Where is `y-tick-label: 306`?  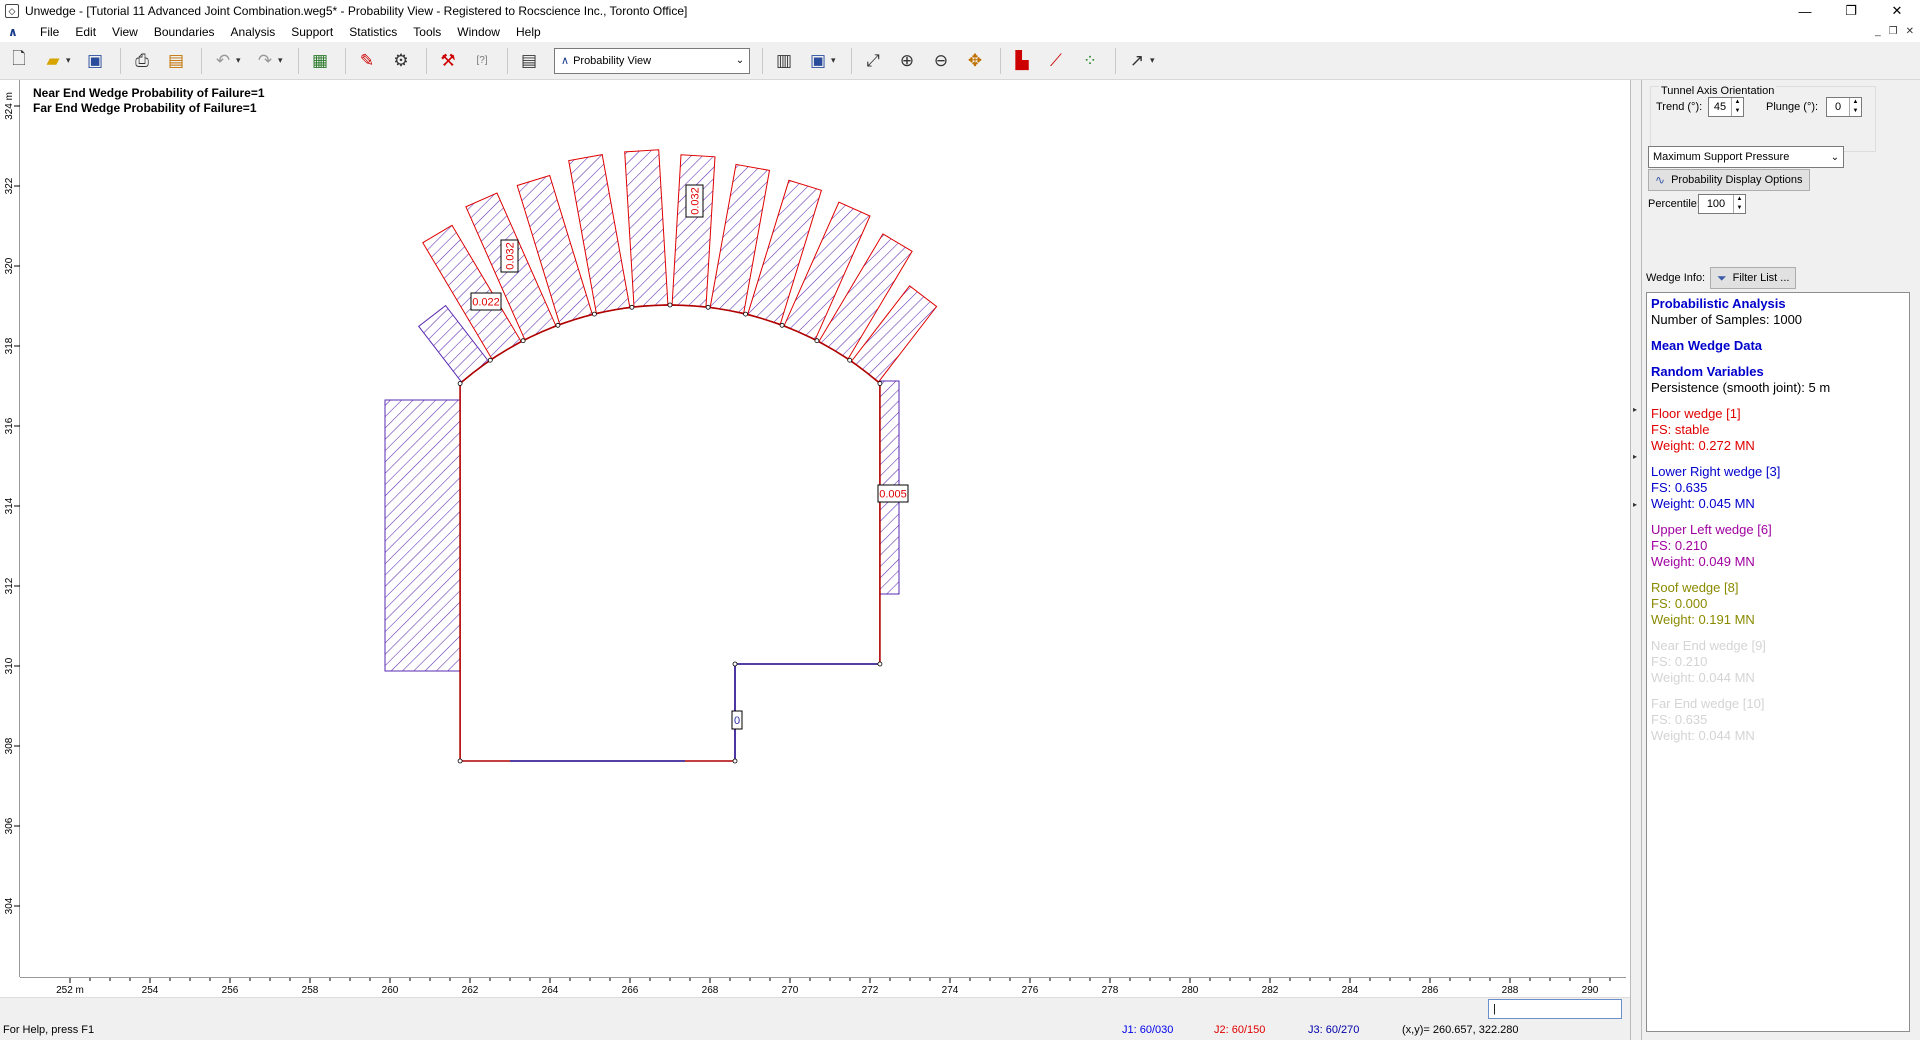
y-tick-label: 306 is located at coordinates (9, 825).